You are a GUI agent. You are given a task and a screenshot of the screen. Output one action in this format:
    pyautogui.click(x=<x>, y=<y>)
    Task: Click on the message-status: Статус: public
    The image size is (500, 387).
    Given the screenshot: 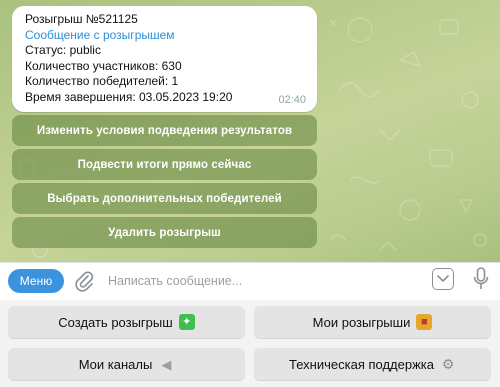 What is the action you would take?
    pyautogui.click(x=63, y=50)
    